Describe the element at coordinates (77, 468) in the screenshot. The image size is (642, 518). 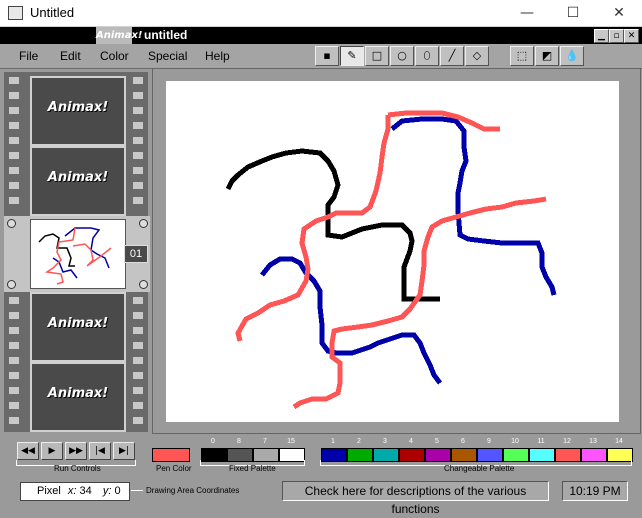
I see `run-controls-label: Run Controls` at that location.